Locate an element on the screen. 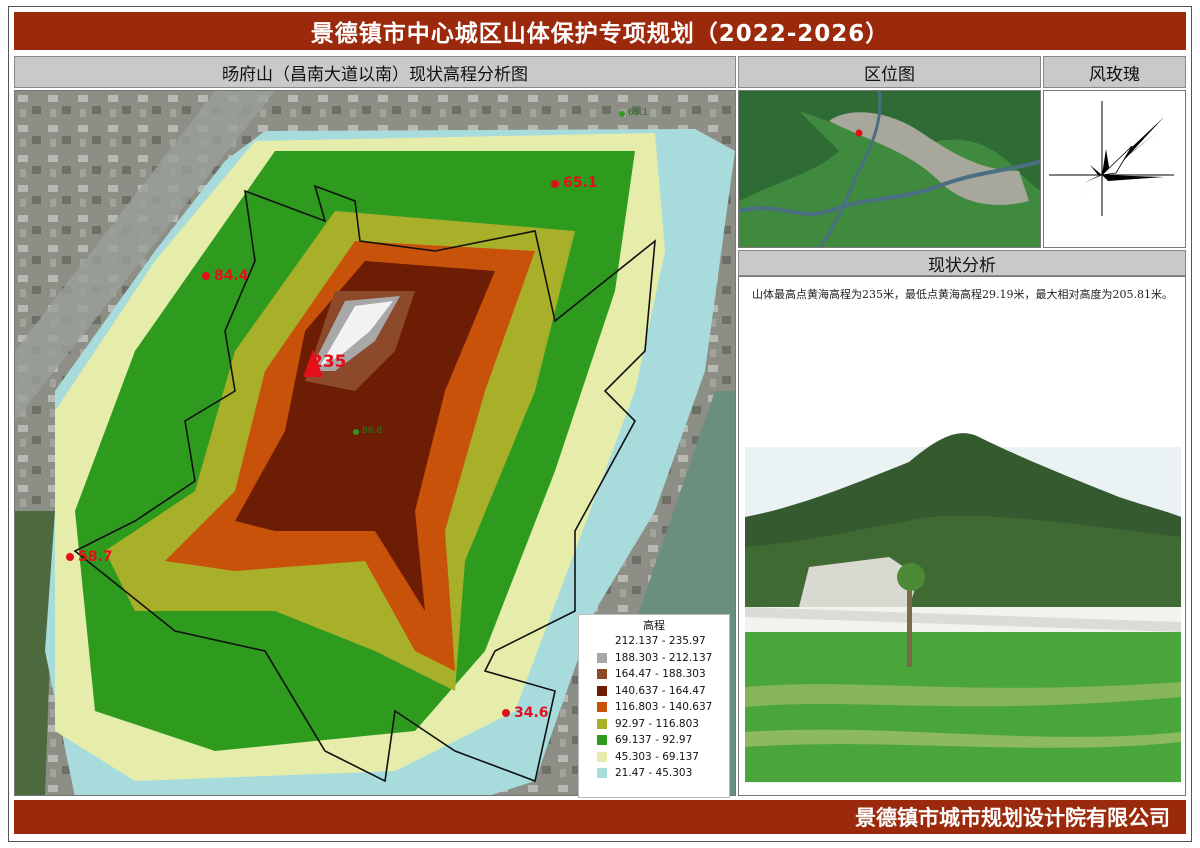  peak-elevation-label: 84.4 is located at coordinates (231, 276).